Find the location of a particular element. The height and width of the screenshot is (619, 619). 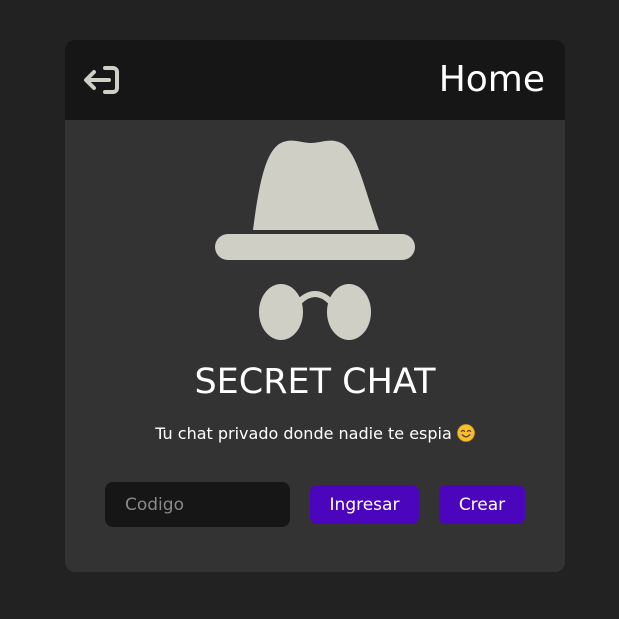

create-button: Crear is located at coordinates (482, 504).